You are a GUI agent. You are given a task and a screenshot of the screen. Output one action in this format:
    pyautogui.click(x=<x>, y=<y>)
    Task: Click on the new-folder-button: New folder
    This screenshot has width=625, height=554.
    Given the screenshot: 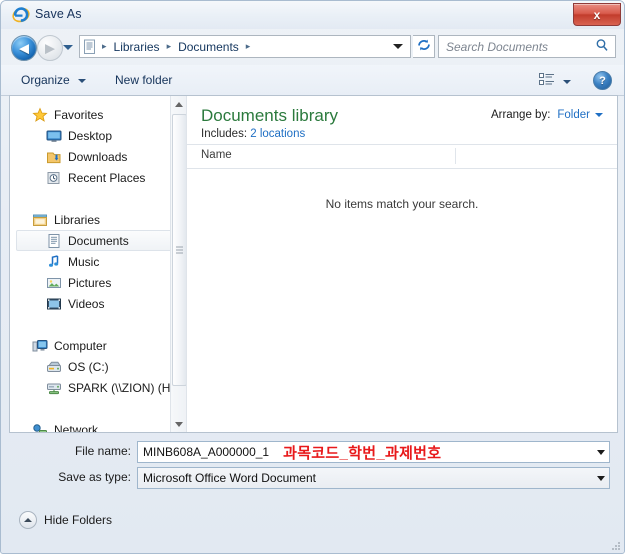 What is the action you would take?
    pyautogui.click(x=143, y=80)
    